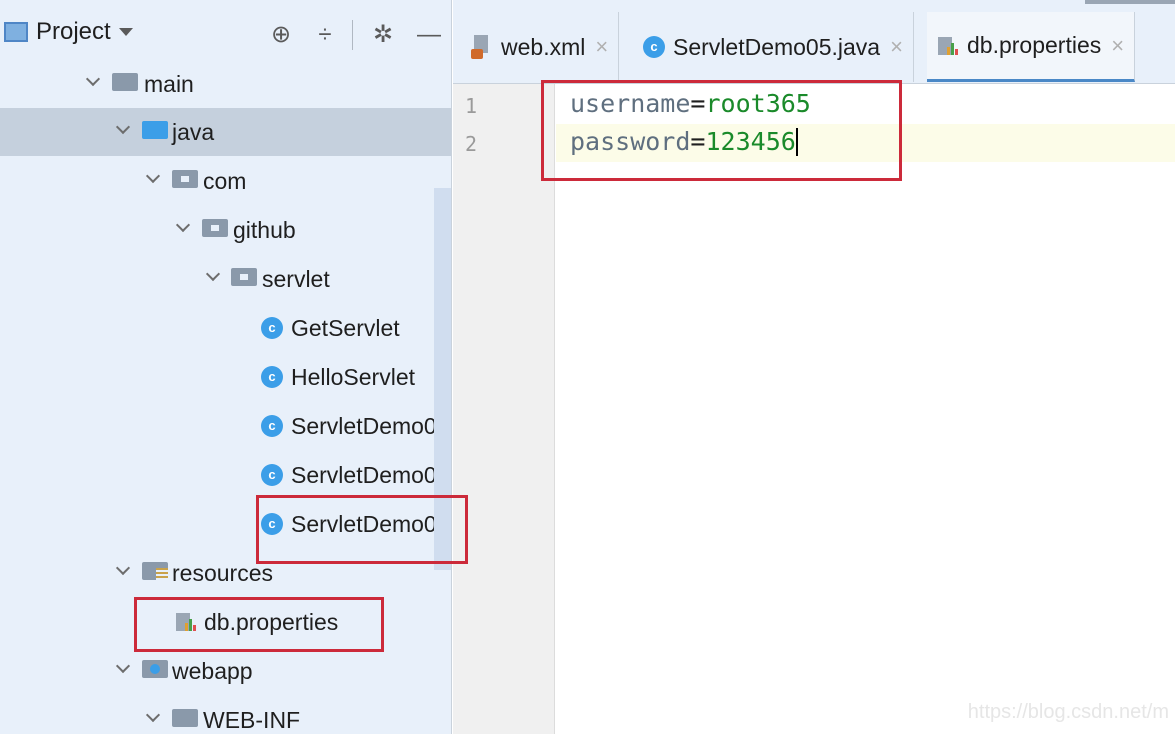 The height and width of the screenshot is (734, 1175). I want to click on line-number: 1, so click(471, 106).